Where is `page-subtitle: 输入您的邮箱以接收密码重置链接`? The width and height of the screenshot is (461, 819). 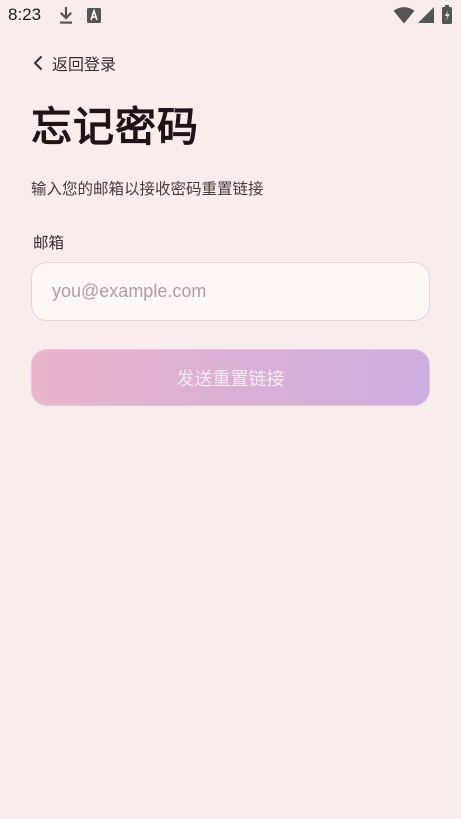
page-subtitle: 输入您的邮箱以接收密码重置链接 is located at coordinates (147, 189).